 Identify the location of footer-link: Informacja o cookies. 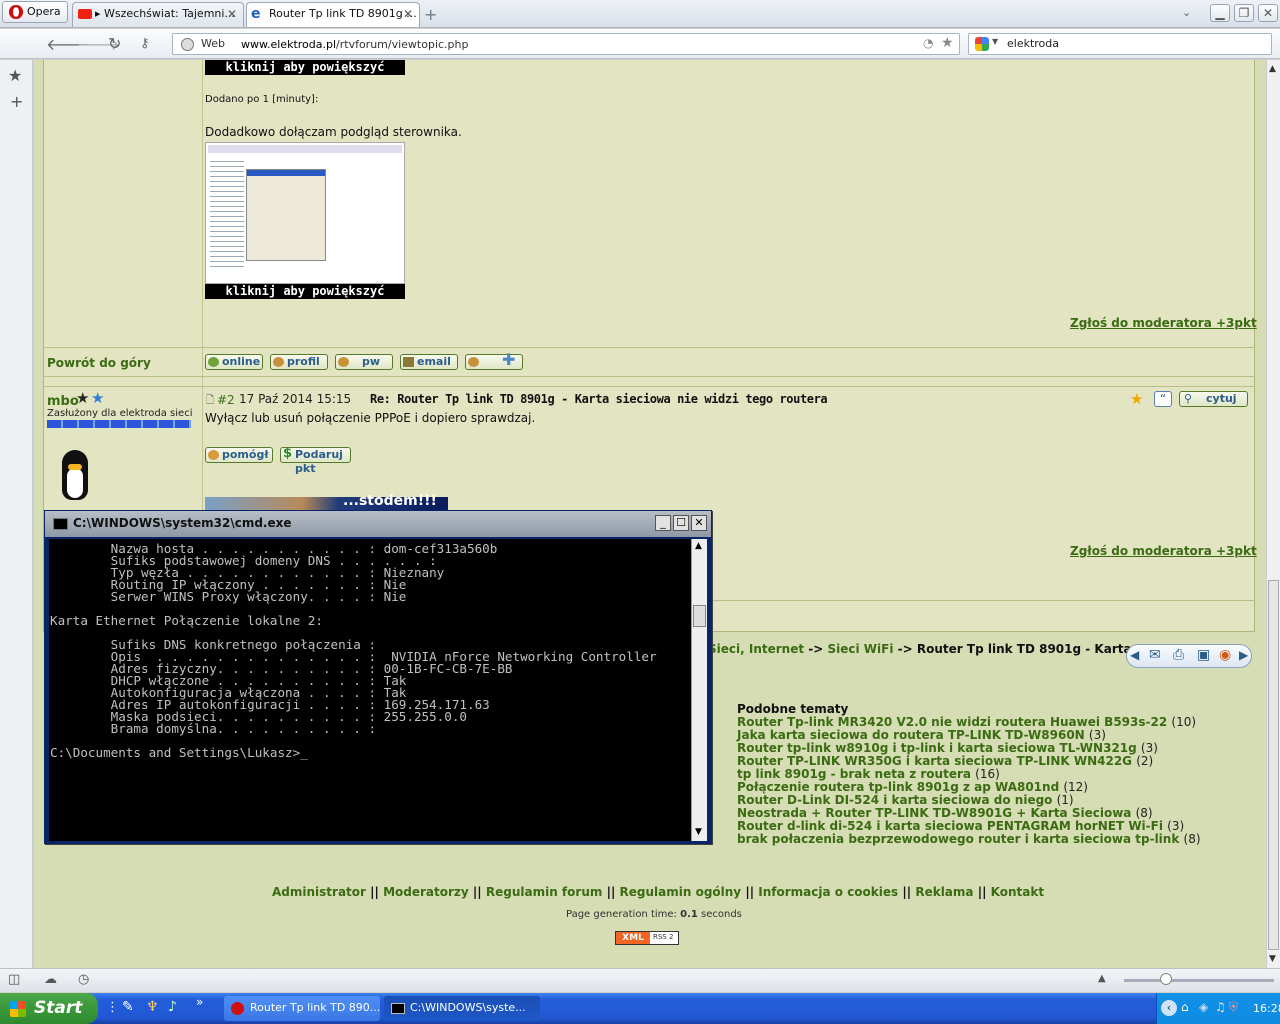
(828, 892).